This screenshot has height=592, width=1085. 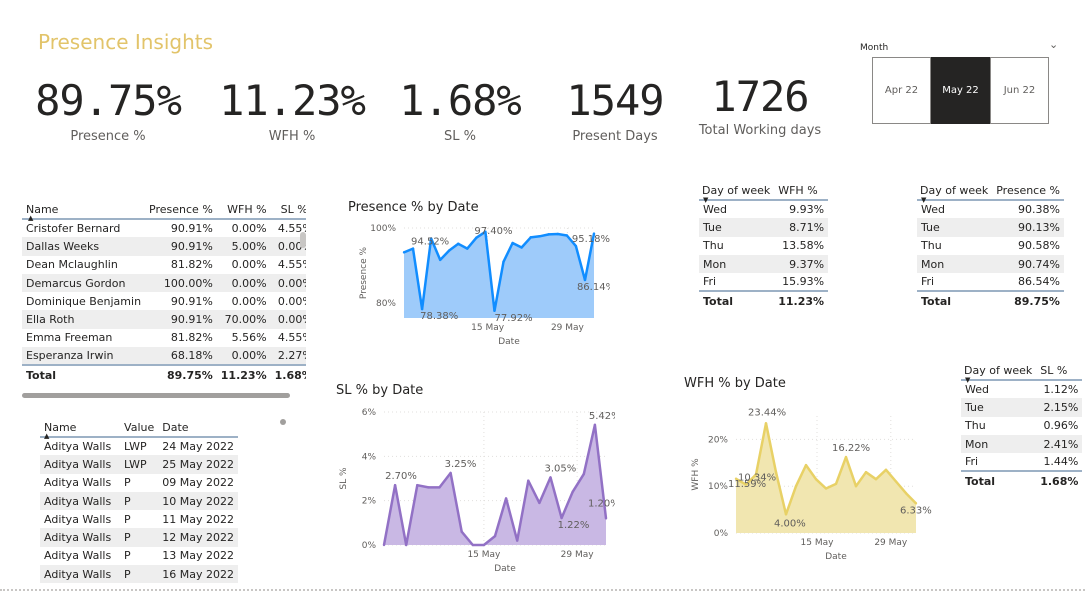 I want to click on table-row: Cristofer Bernard 90.91% 0.00% 4.55%, so click(x=164, y=228).